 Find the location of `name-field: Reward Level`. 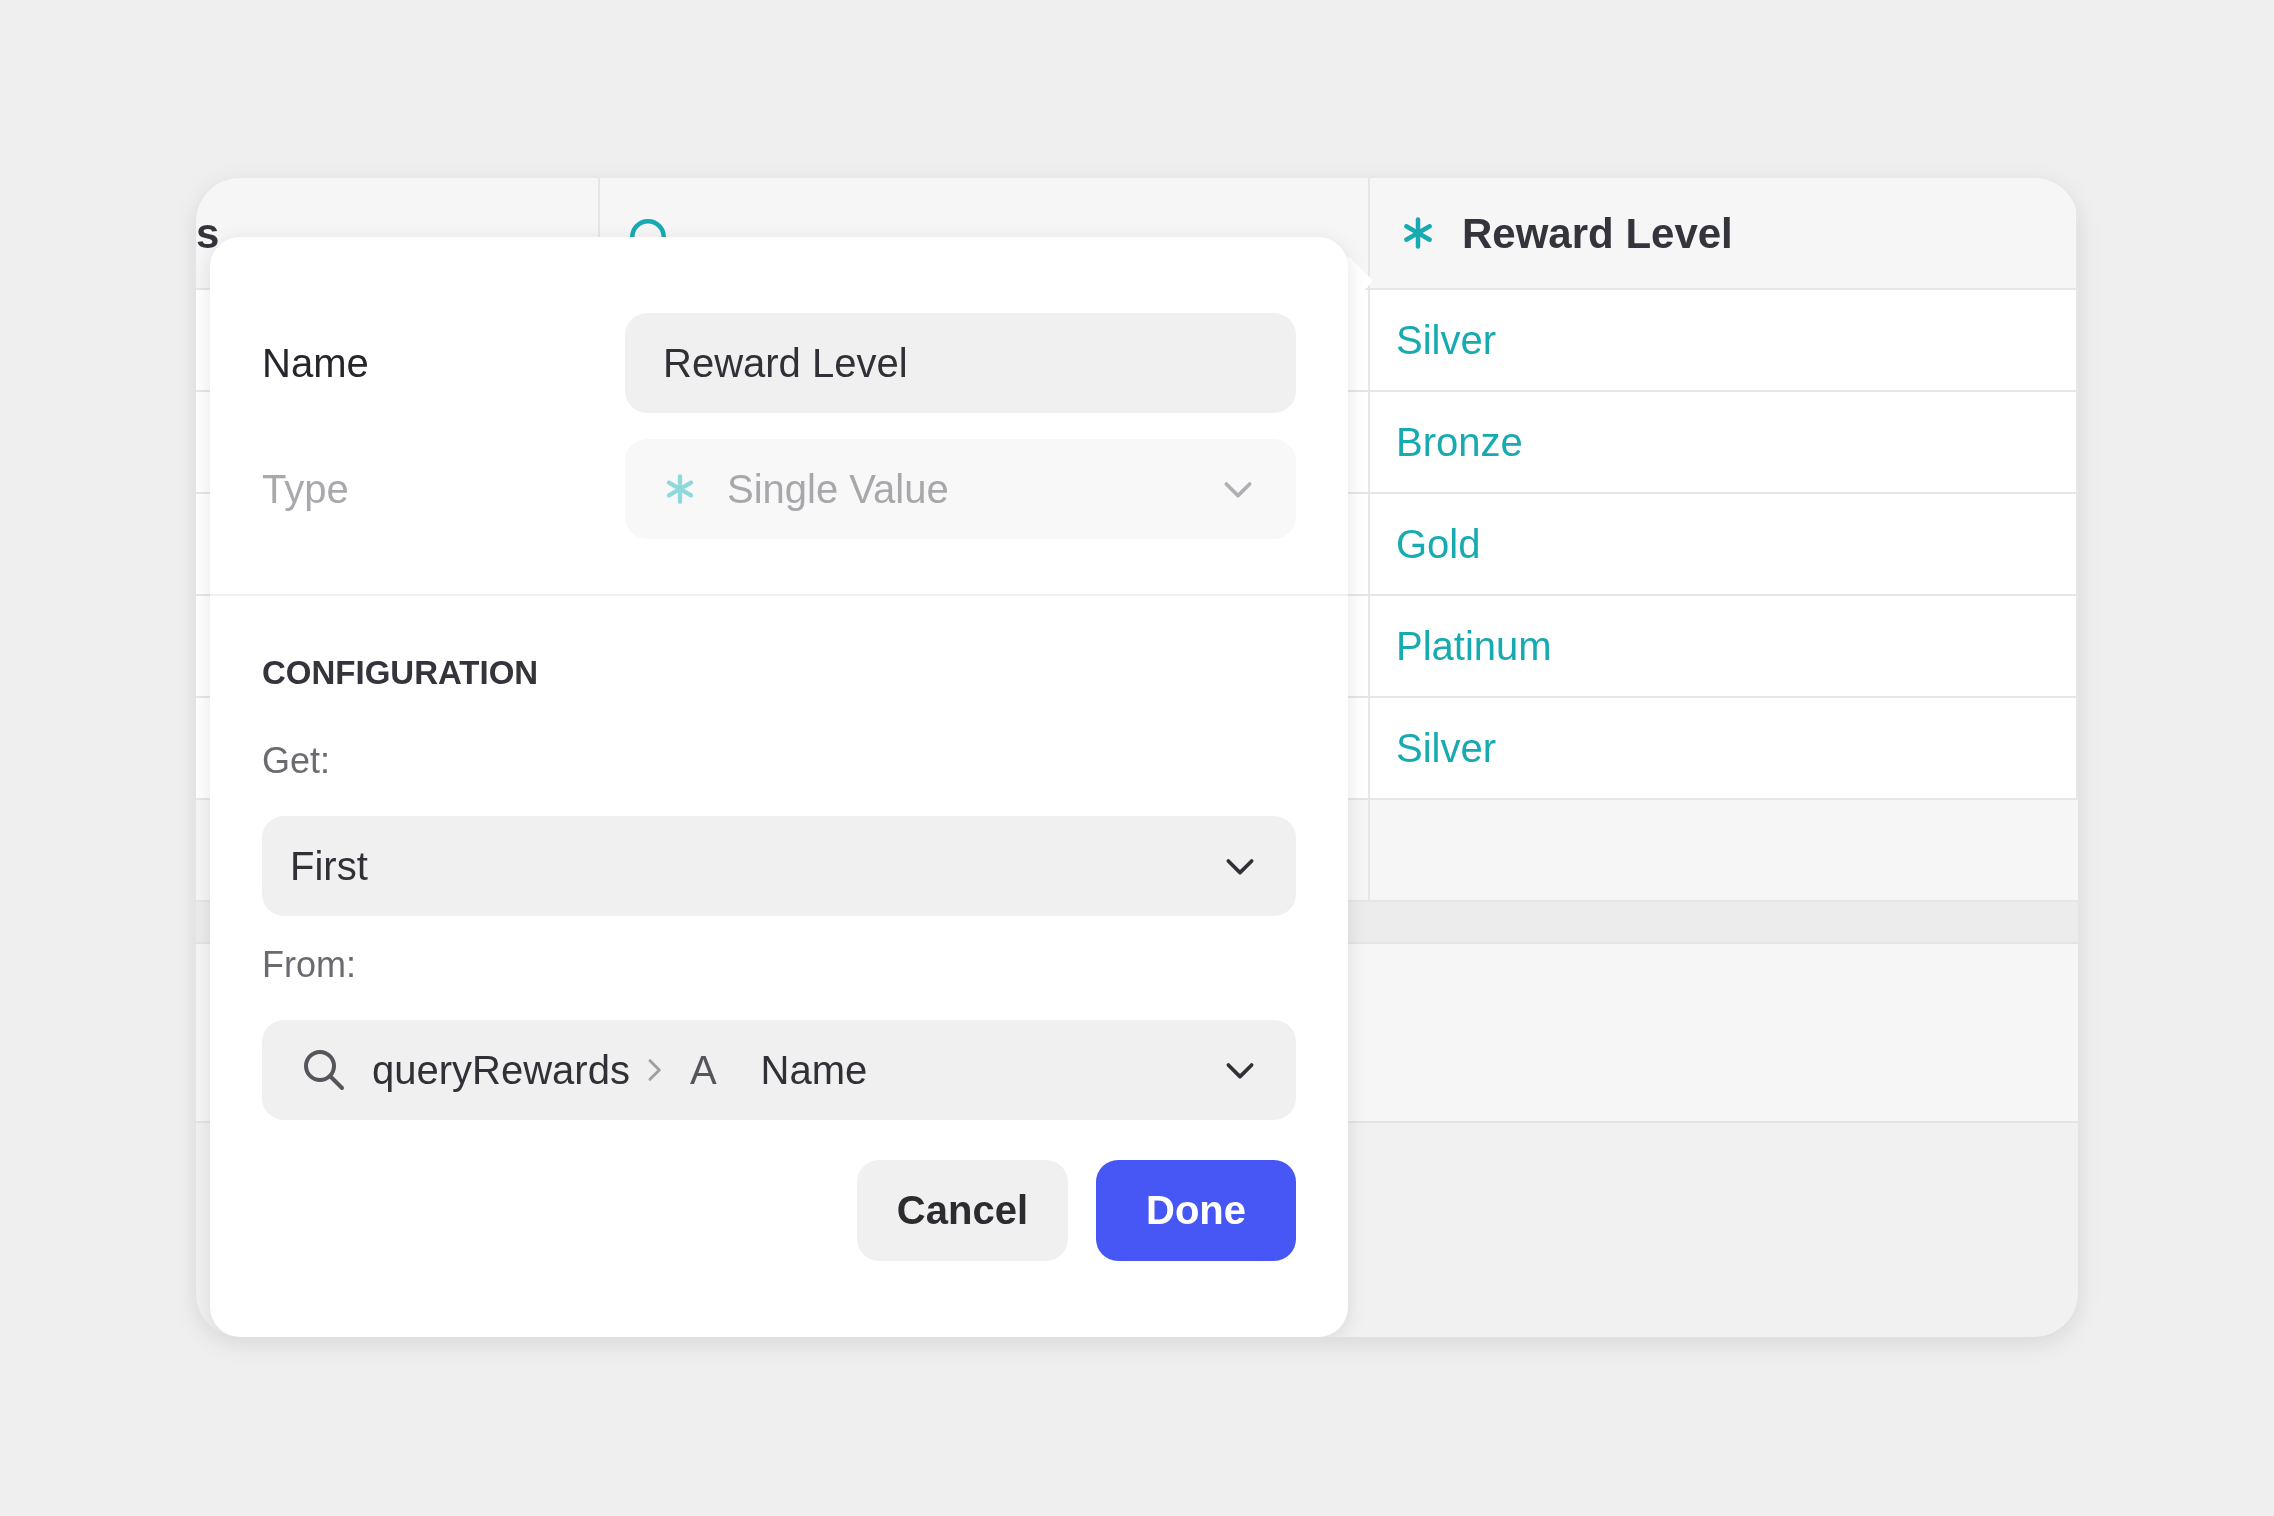

name-field: Reward Level is located at coordinates (960, 363).